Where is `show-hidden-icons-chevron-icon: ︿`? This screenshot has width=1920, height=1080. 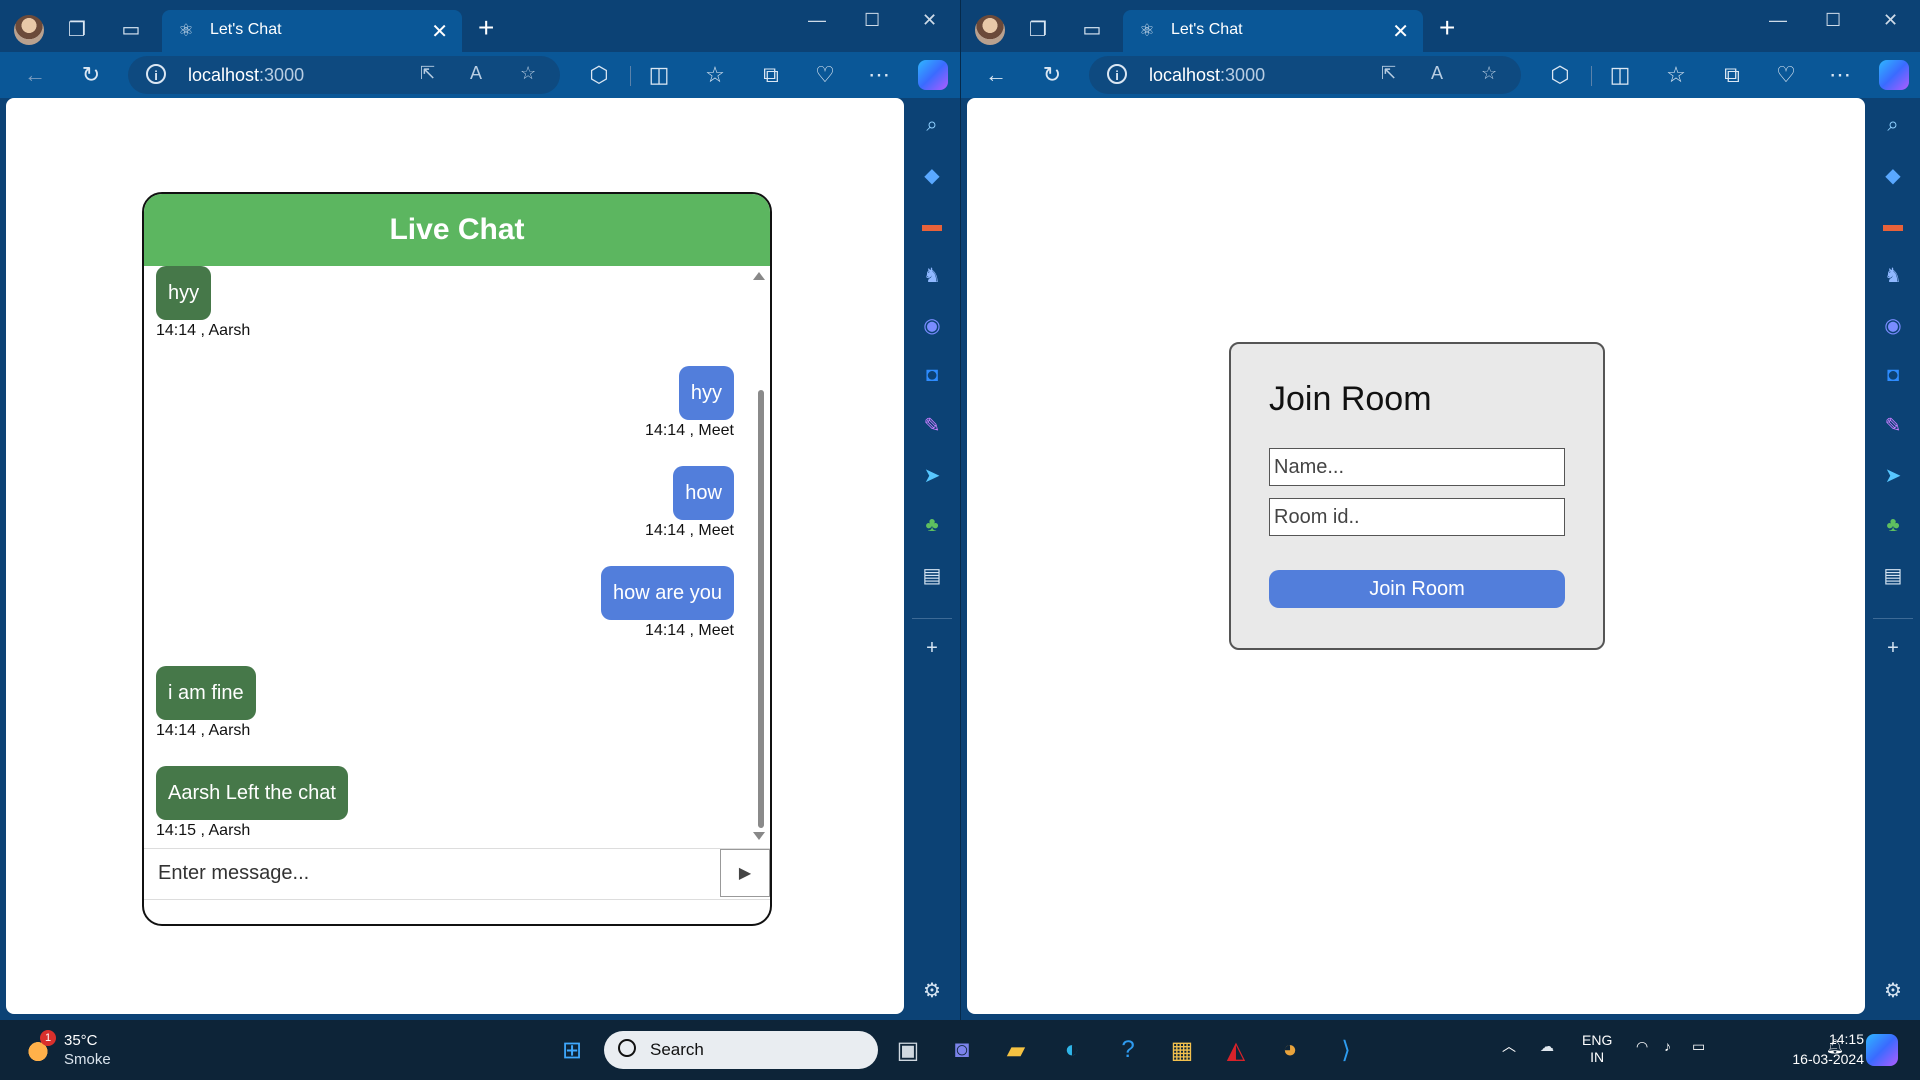
show-hidden-icons-chevron-icon: ︿ is located at coordinates (1509, 1046).